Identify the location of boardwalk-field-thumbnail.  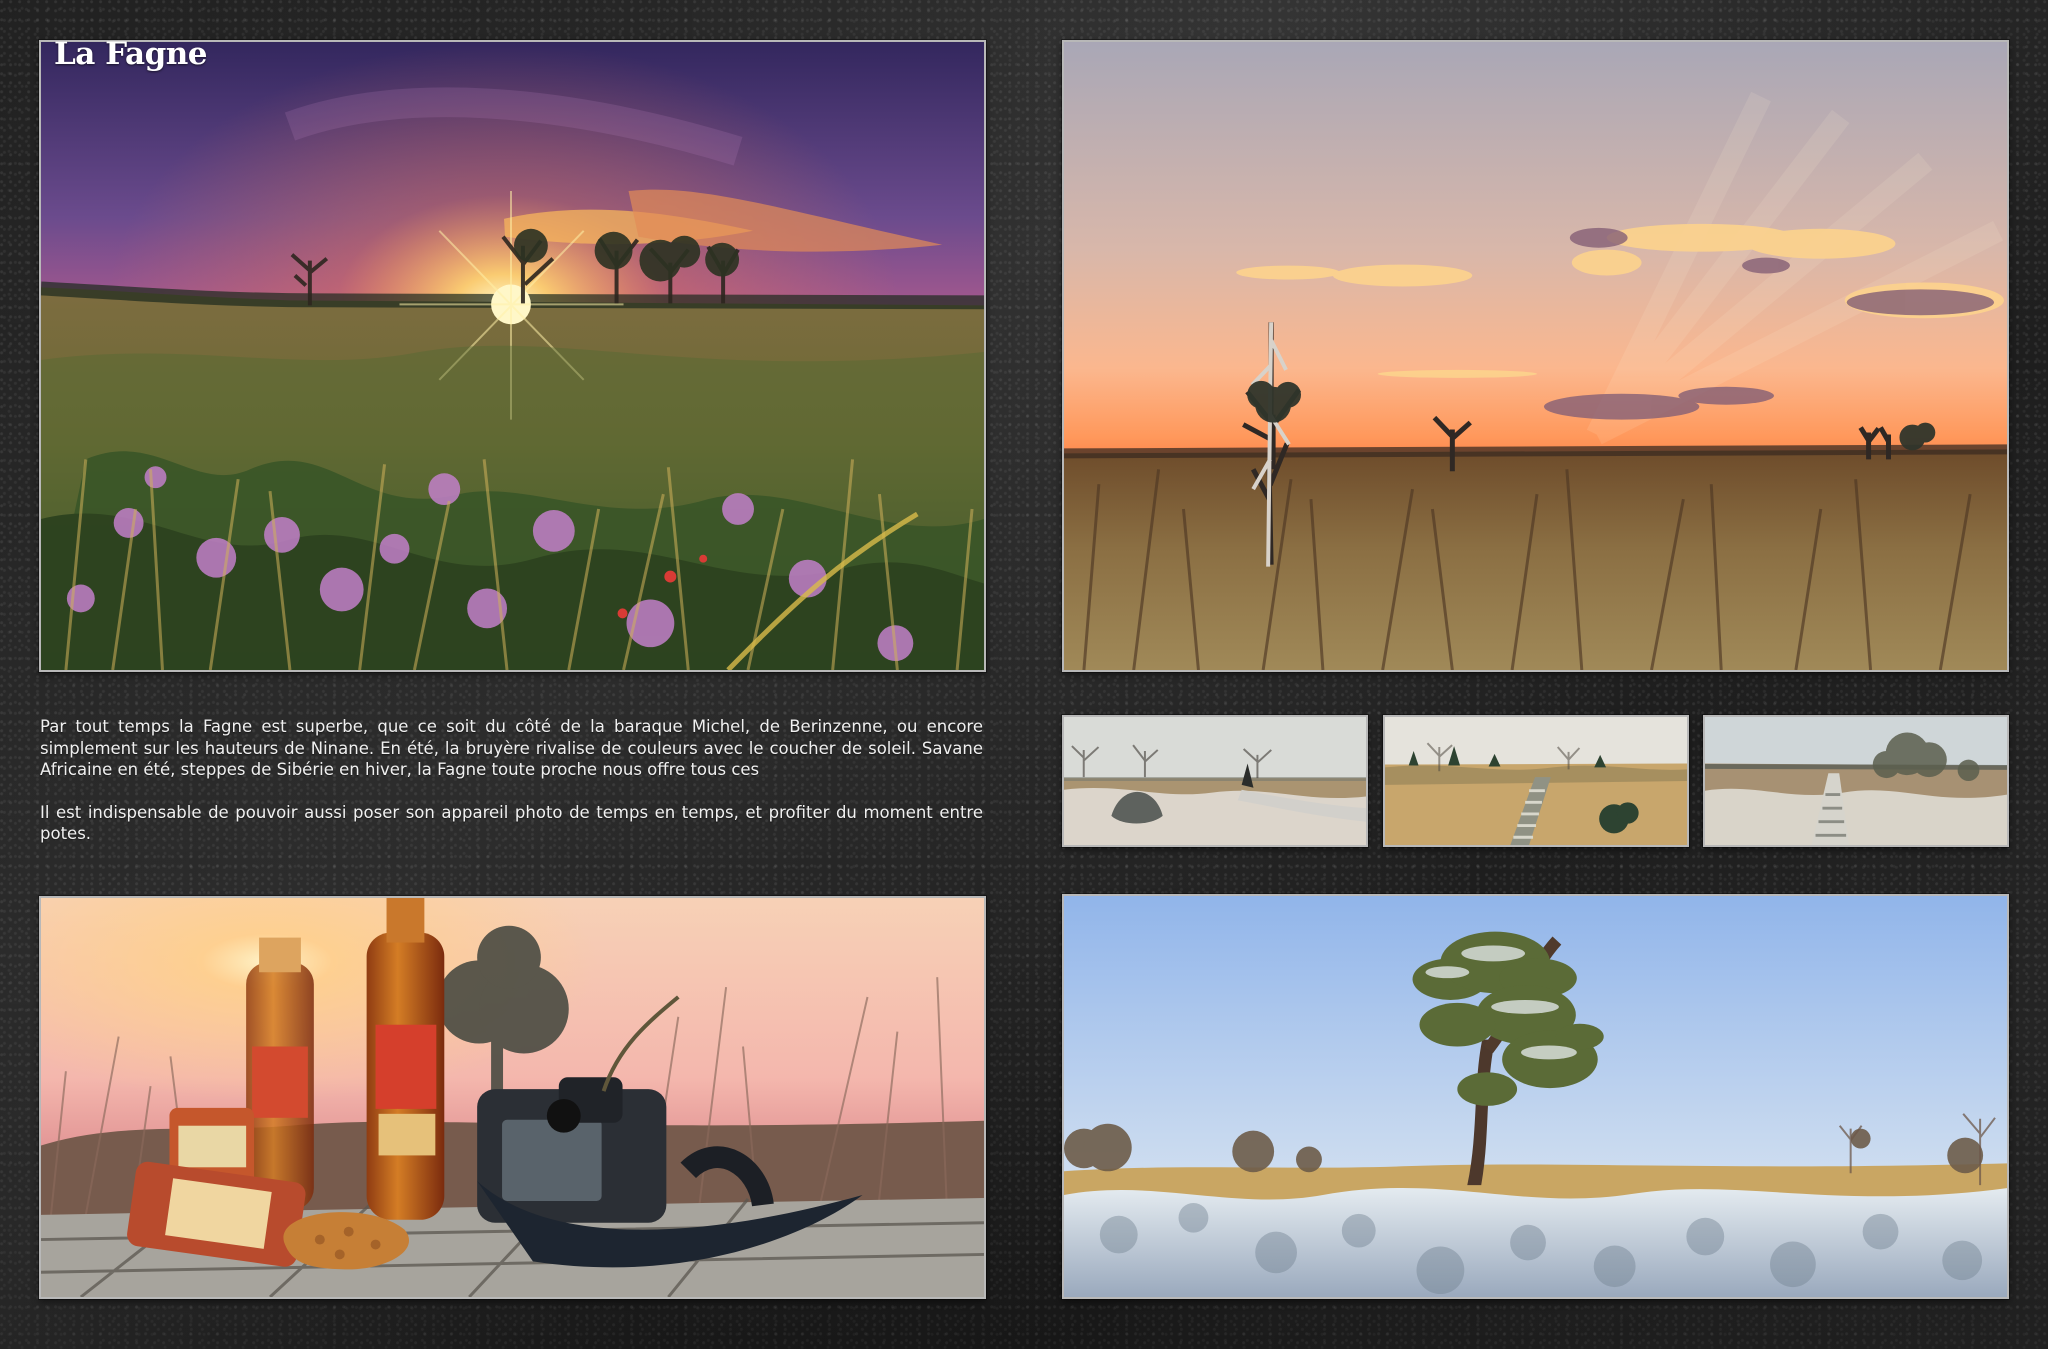
(1536, 781).